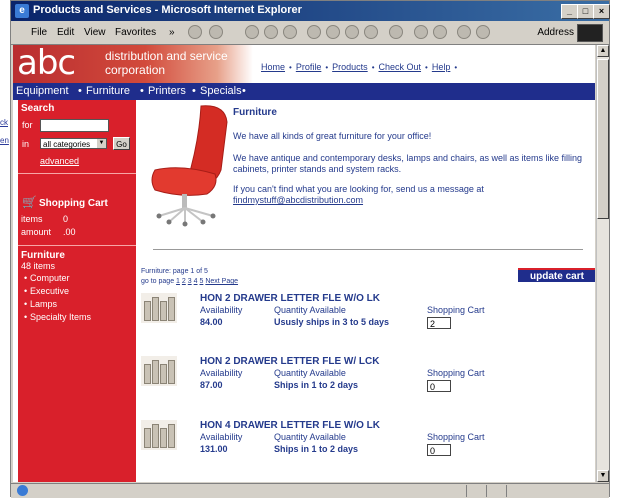 This screenshot has width=618, height=498. I want to click on minimize-button: _, so click(569, 11).